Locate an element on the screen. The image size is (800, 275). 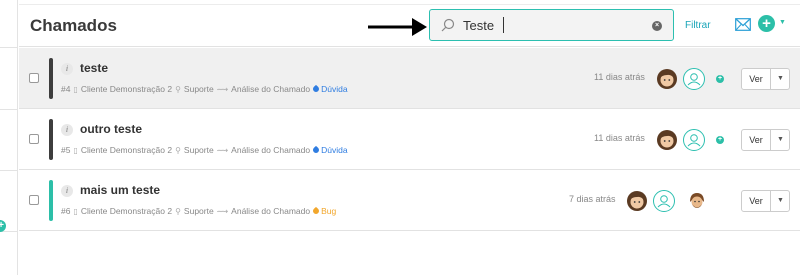
ticket-time: 7 dias atrás is located at coordinates (592, 199).